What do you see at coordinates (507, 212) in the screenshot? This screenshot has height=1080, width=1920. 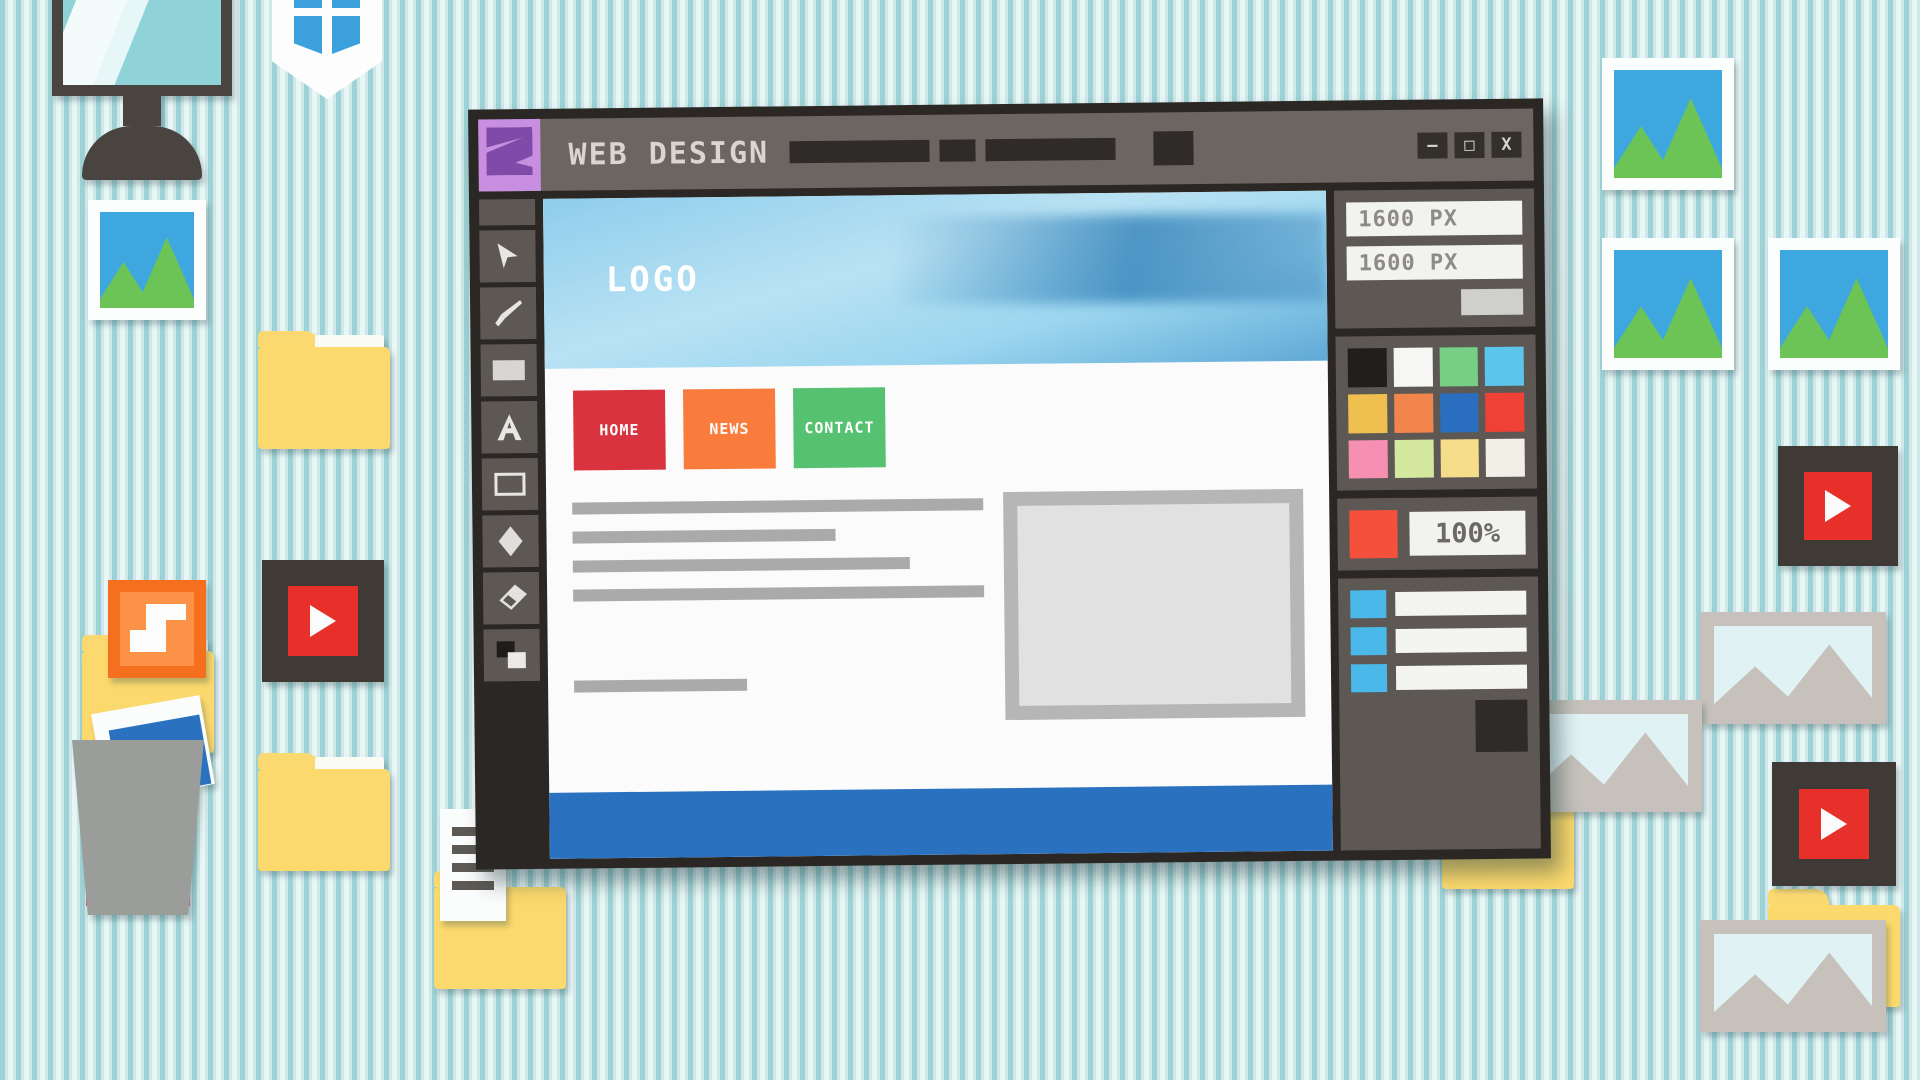 I see `options-bar-tool` at bounding box center [507, 212].